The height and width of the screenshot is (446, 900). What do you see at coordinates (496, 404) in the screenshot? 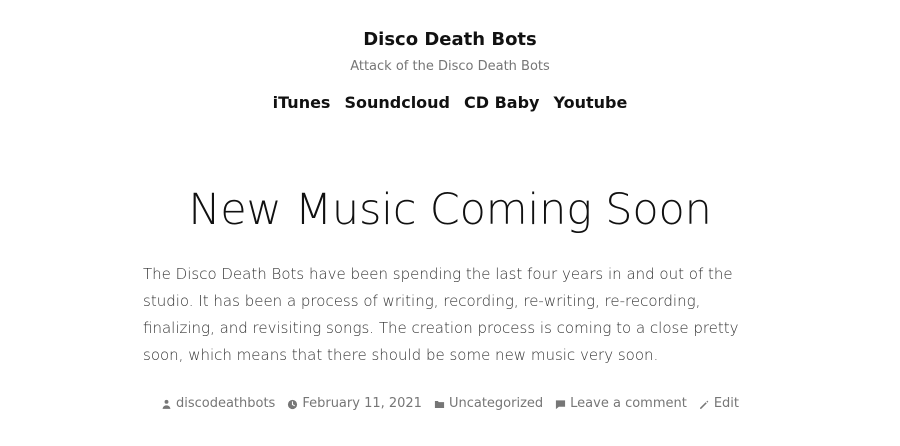
I see `post-category-link: Uncategorized` at bounding box center [496, 404].